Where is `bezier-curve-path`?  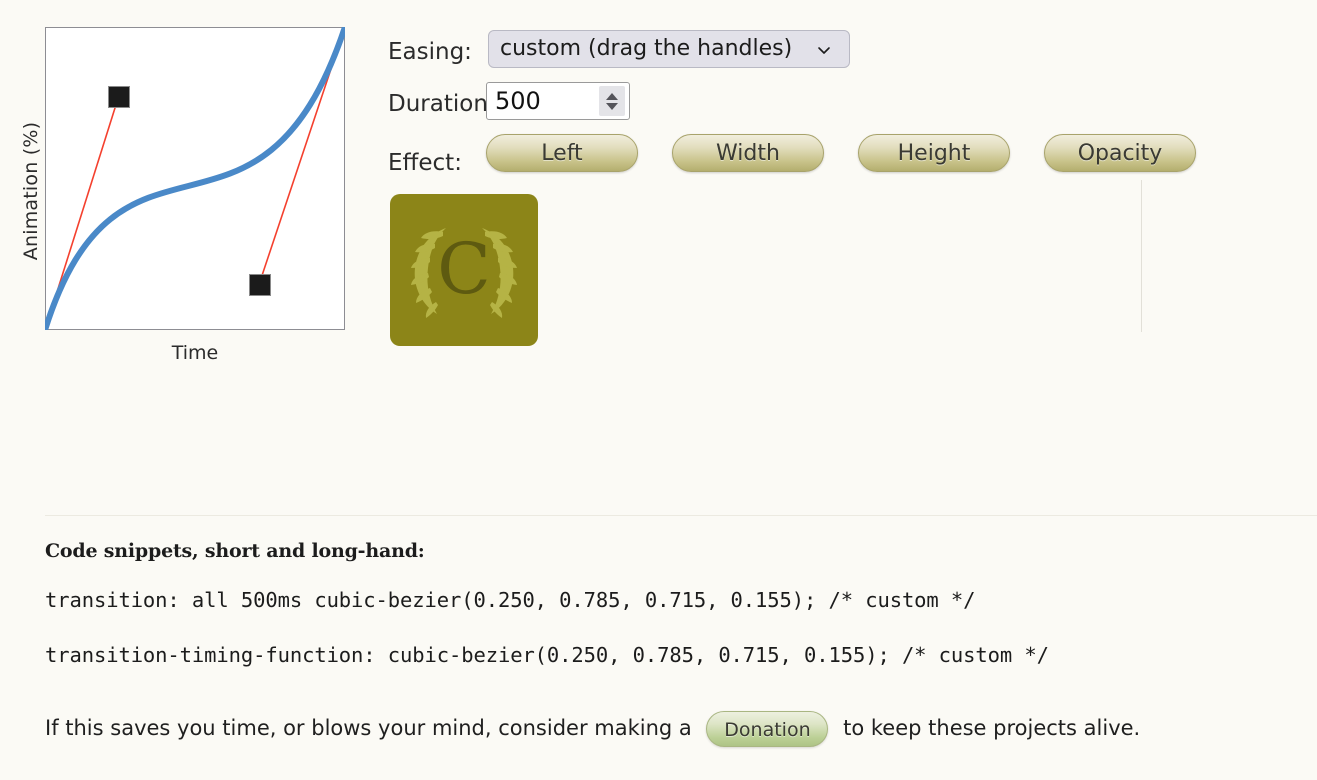
bezier-curve-path is located at coordinates (195, 178).